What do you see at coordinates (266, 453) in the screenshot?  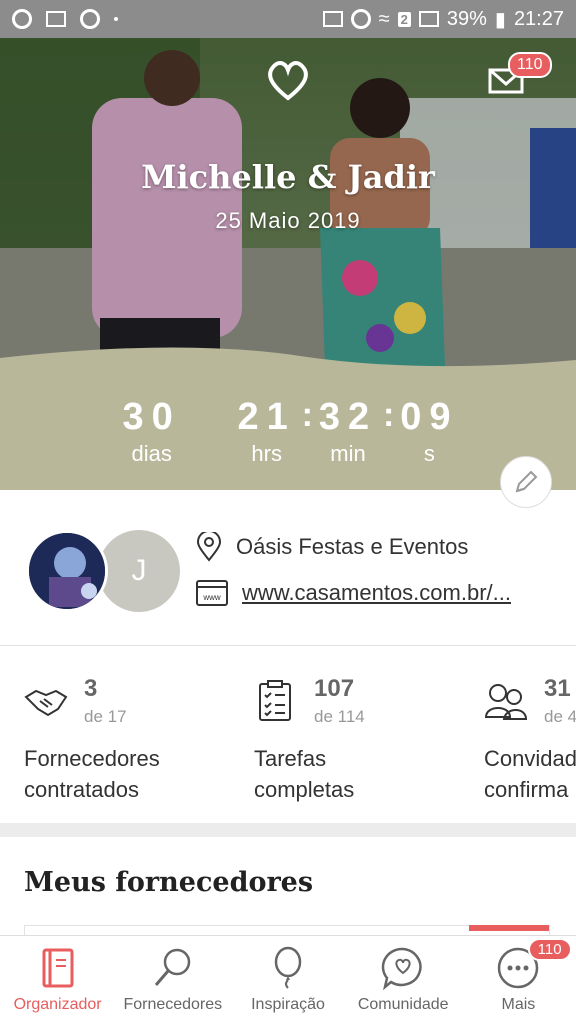 I see `hours-label: hrs` at bounding box center [266, 453].